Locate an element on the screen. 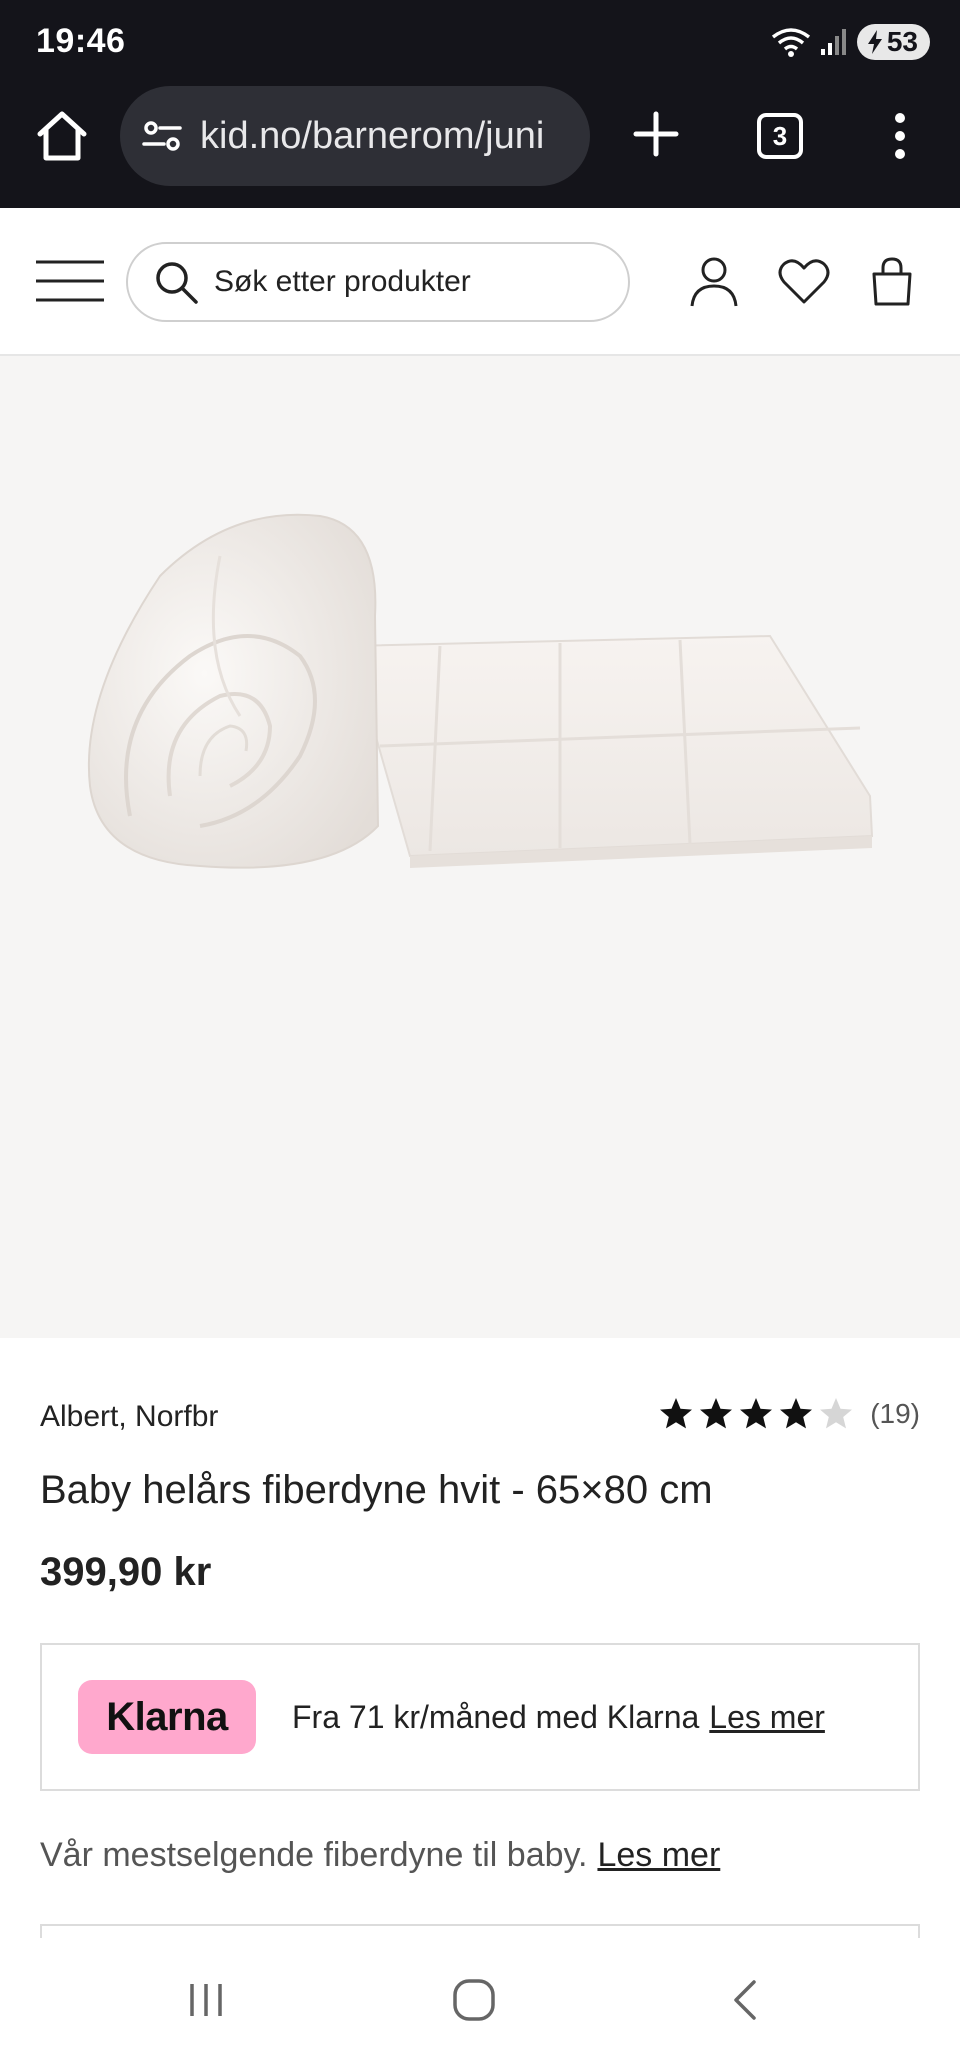 Image resolution: width=960 pixels, height=2059 pixels. rating-stars is located at coordinates (756, 1414).